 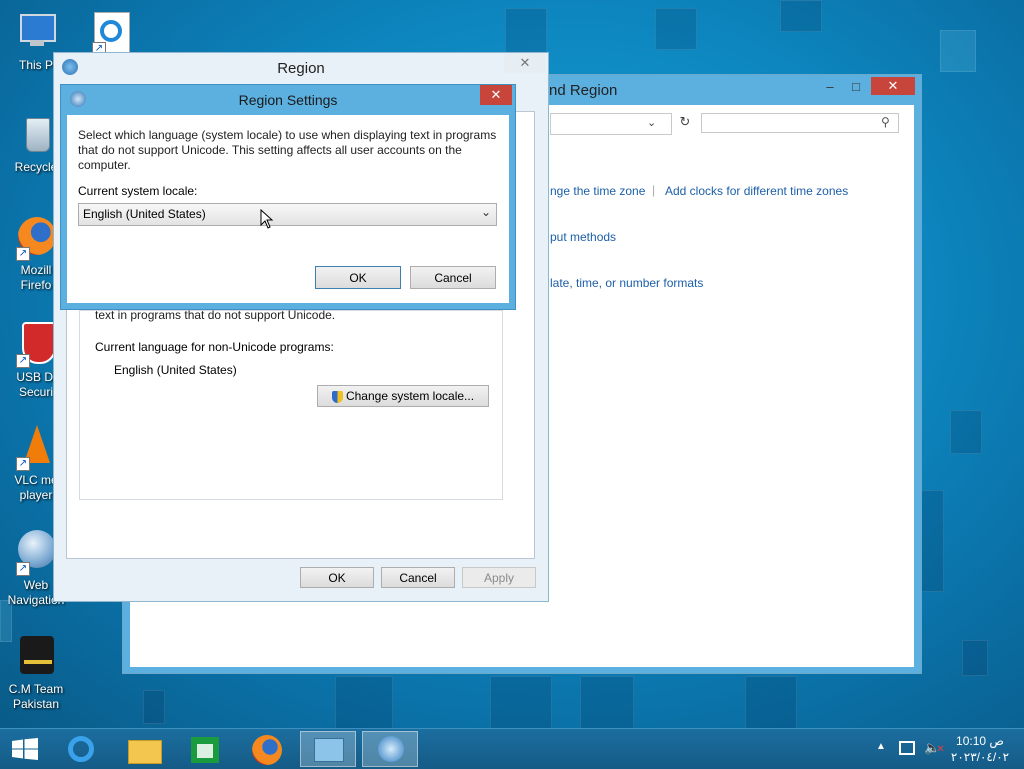 What do you see at coordinates (36, 673) in the screenshot?
I see `cm-team-icon: C.M Team Pakistan` at bounding box center [36, 673].